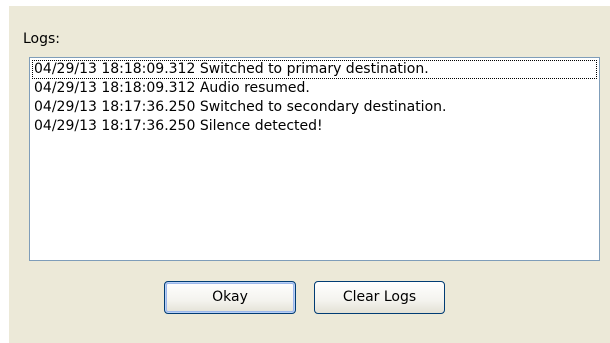 Image resolution: width=610 pixels, height=343 pixels. I want to click on logs-label: Logs:, so click(42, 39).